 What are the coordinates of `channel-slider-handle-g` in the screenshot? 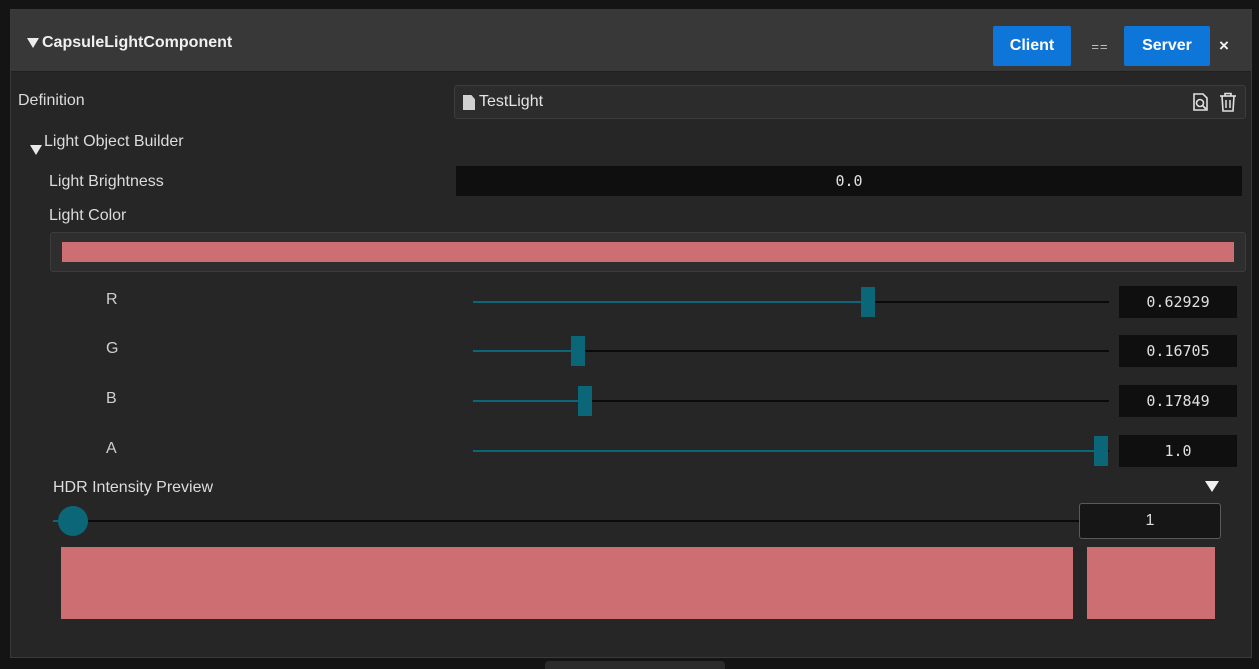 It's located at (578, 351).